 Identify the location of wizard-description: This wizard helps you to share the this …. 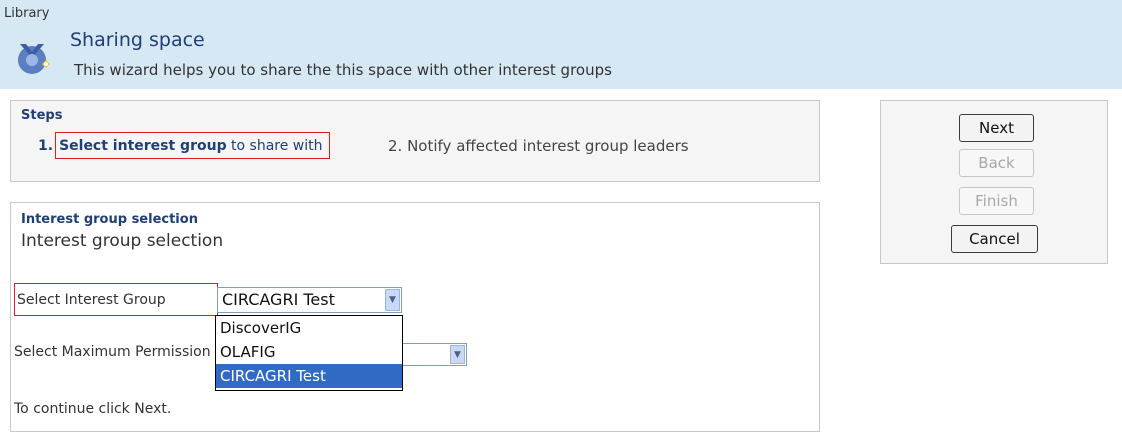
(343, 70).